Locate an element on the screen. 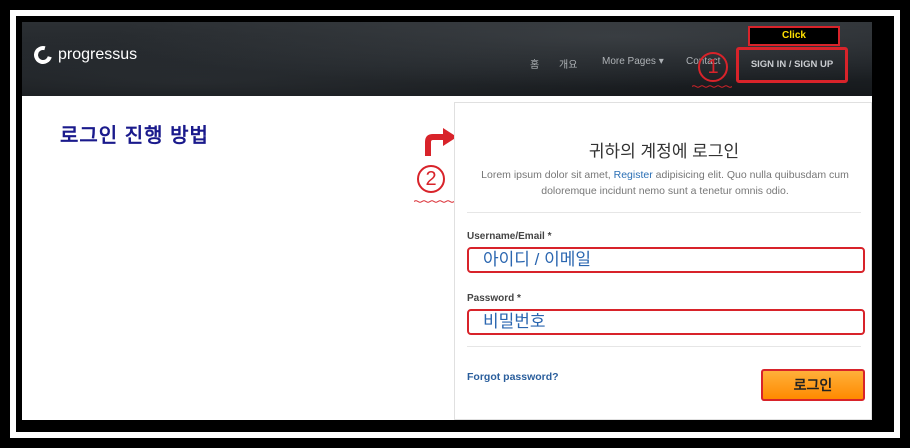  login-button: 로그인 is located at coordinates (813, 385).